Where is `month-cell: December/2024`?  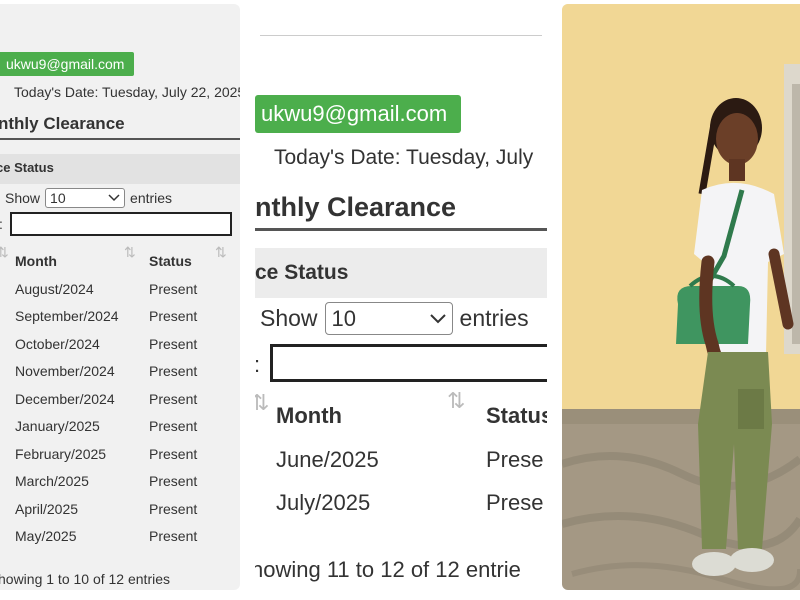
month-cell: December/2024 is located at coordinates (65, 399).